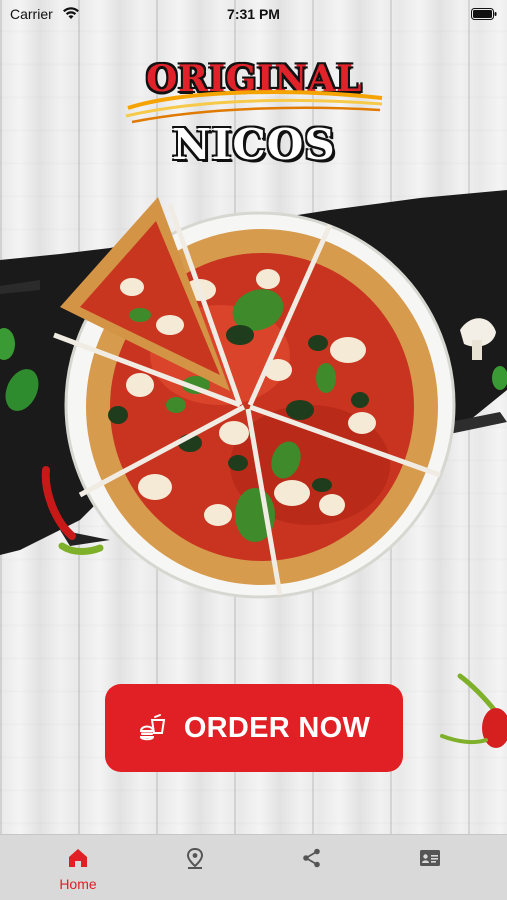  I want to click on restaurant-logo: ORIGINAL NICOS, so click(254, 118).